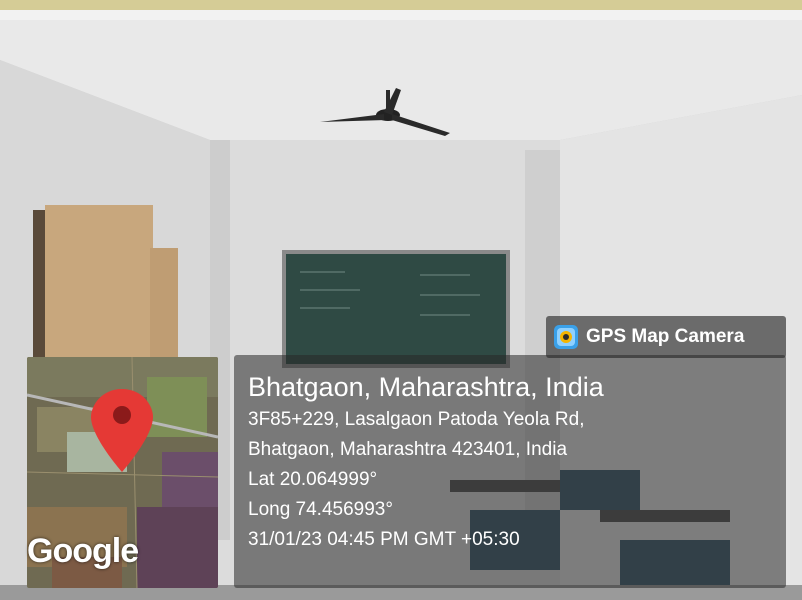  I want to click on badge-label: GPS Map Camera, so click(665, 336).